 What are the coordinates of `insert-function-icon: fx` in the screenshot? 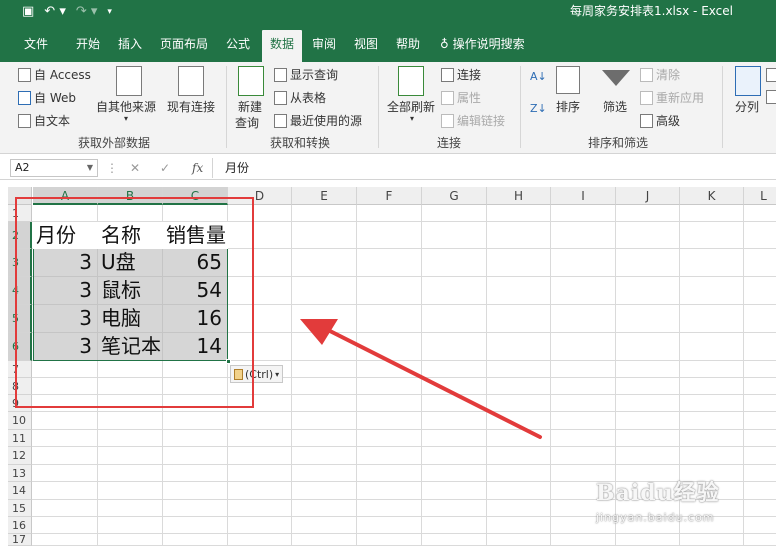 It's located at (197, 168).